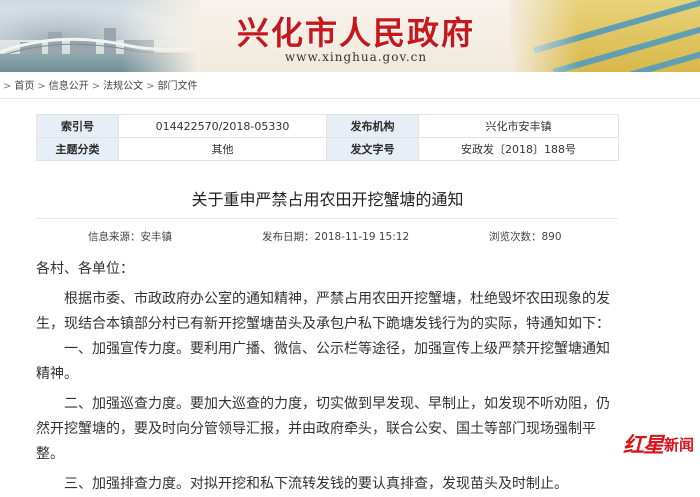  I want to click on banner-bridge-scene, so click(100, 36).